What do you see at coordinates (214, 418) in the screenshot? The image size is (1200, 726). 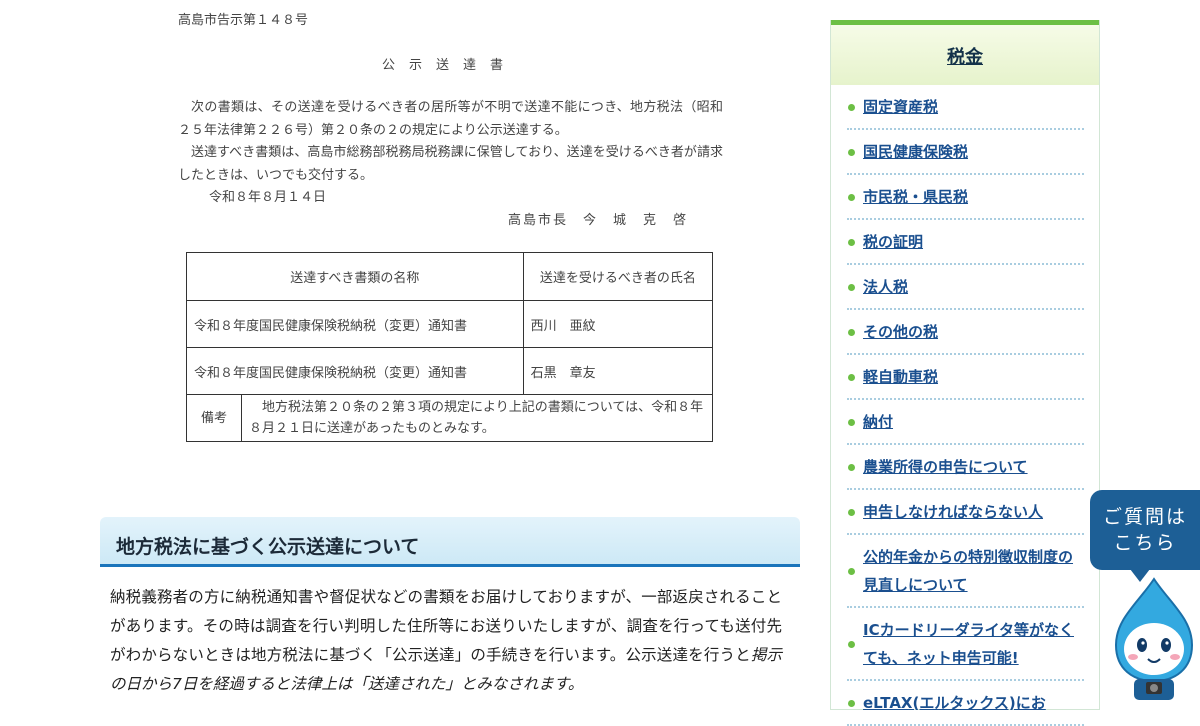 I see `remark-label: 備考` at bounding box center [214, 418].